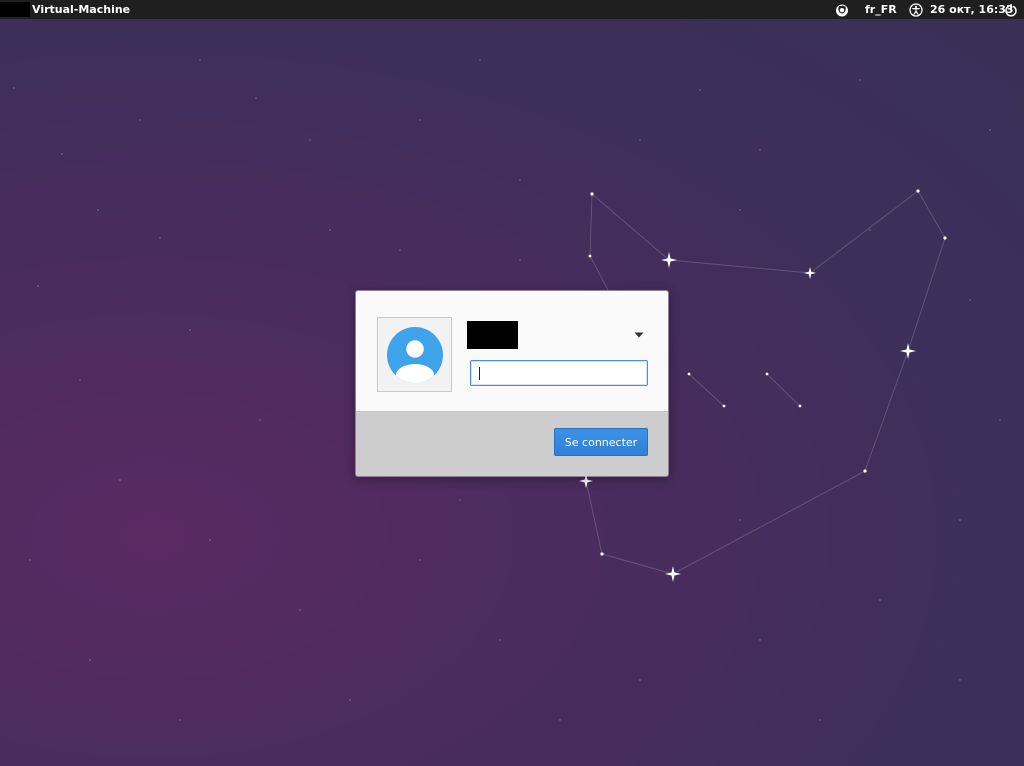  I want to click on login-card: Se connecter, so click(512, 383).